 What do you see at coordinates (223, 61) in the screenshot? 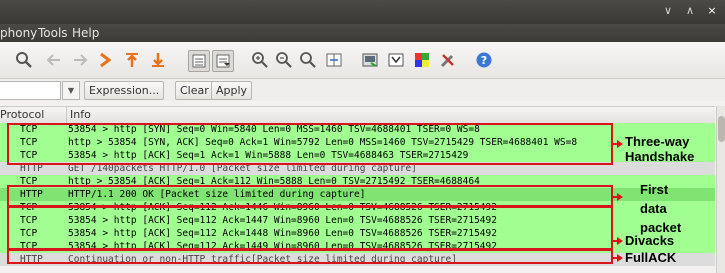
I see `auto-scroll-icon` at bounding box center [223, 61].